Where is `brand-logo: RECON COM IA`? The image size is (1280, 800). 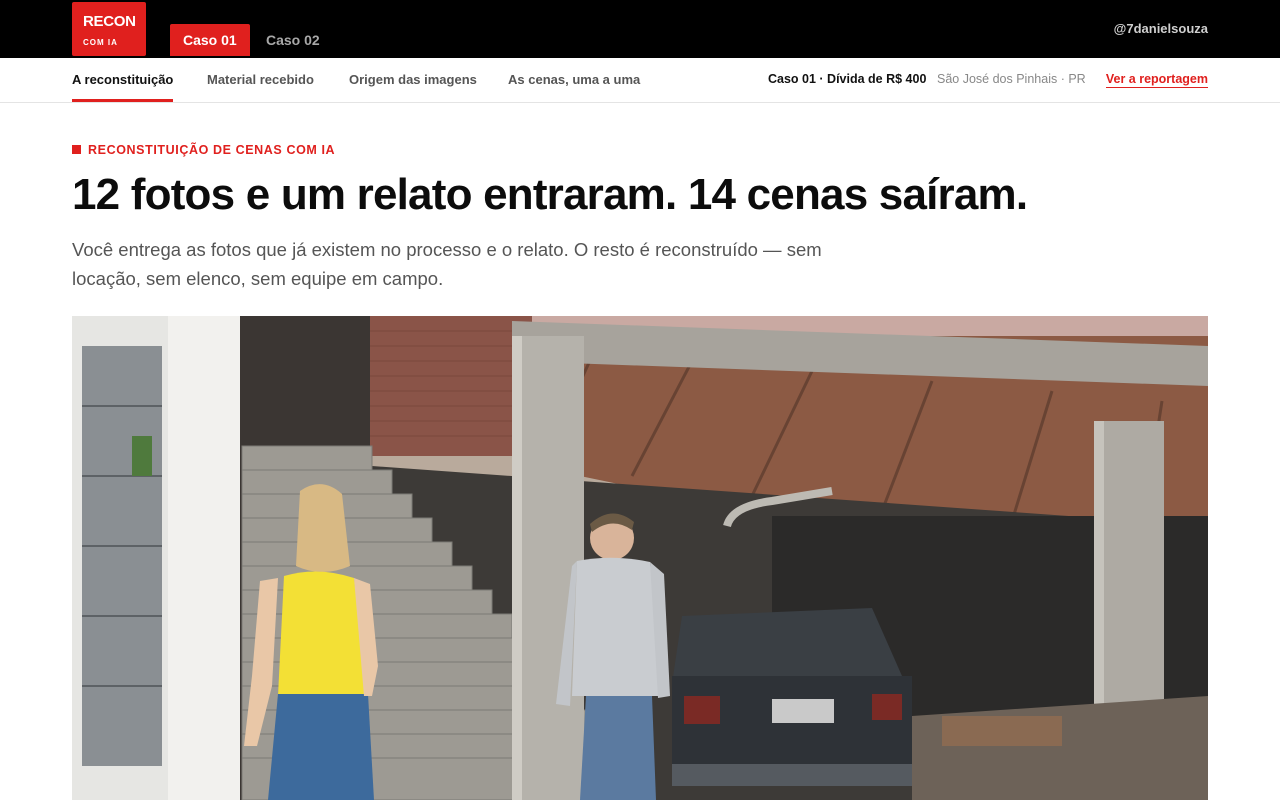
brand-logo: RECON COM IA is located at coordinates (109, 29).